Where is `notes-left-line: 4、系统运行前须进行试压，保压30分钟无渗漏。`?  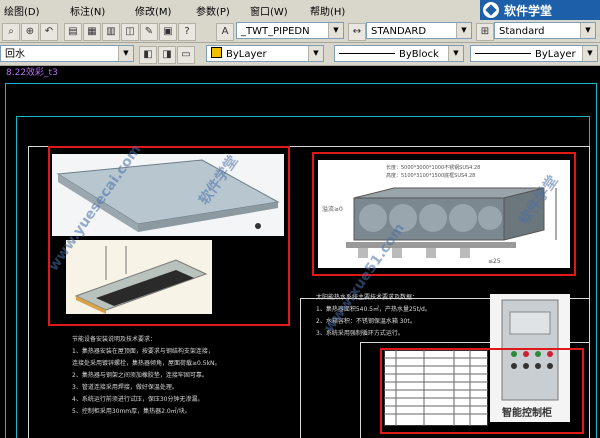 notes-left-line: 4、系统运行前须进行试压，保压30分钟无渗漏。 is located at coordinates (138, 399).